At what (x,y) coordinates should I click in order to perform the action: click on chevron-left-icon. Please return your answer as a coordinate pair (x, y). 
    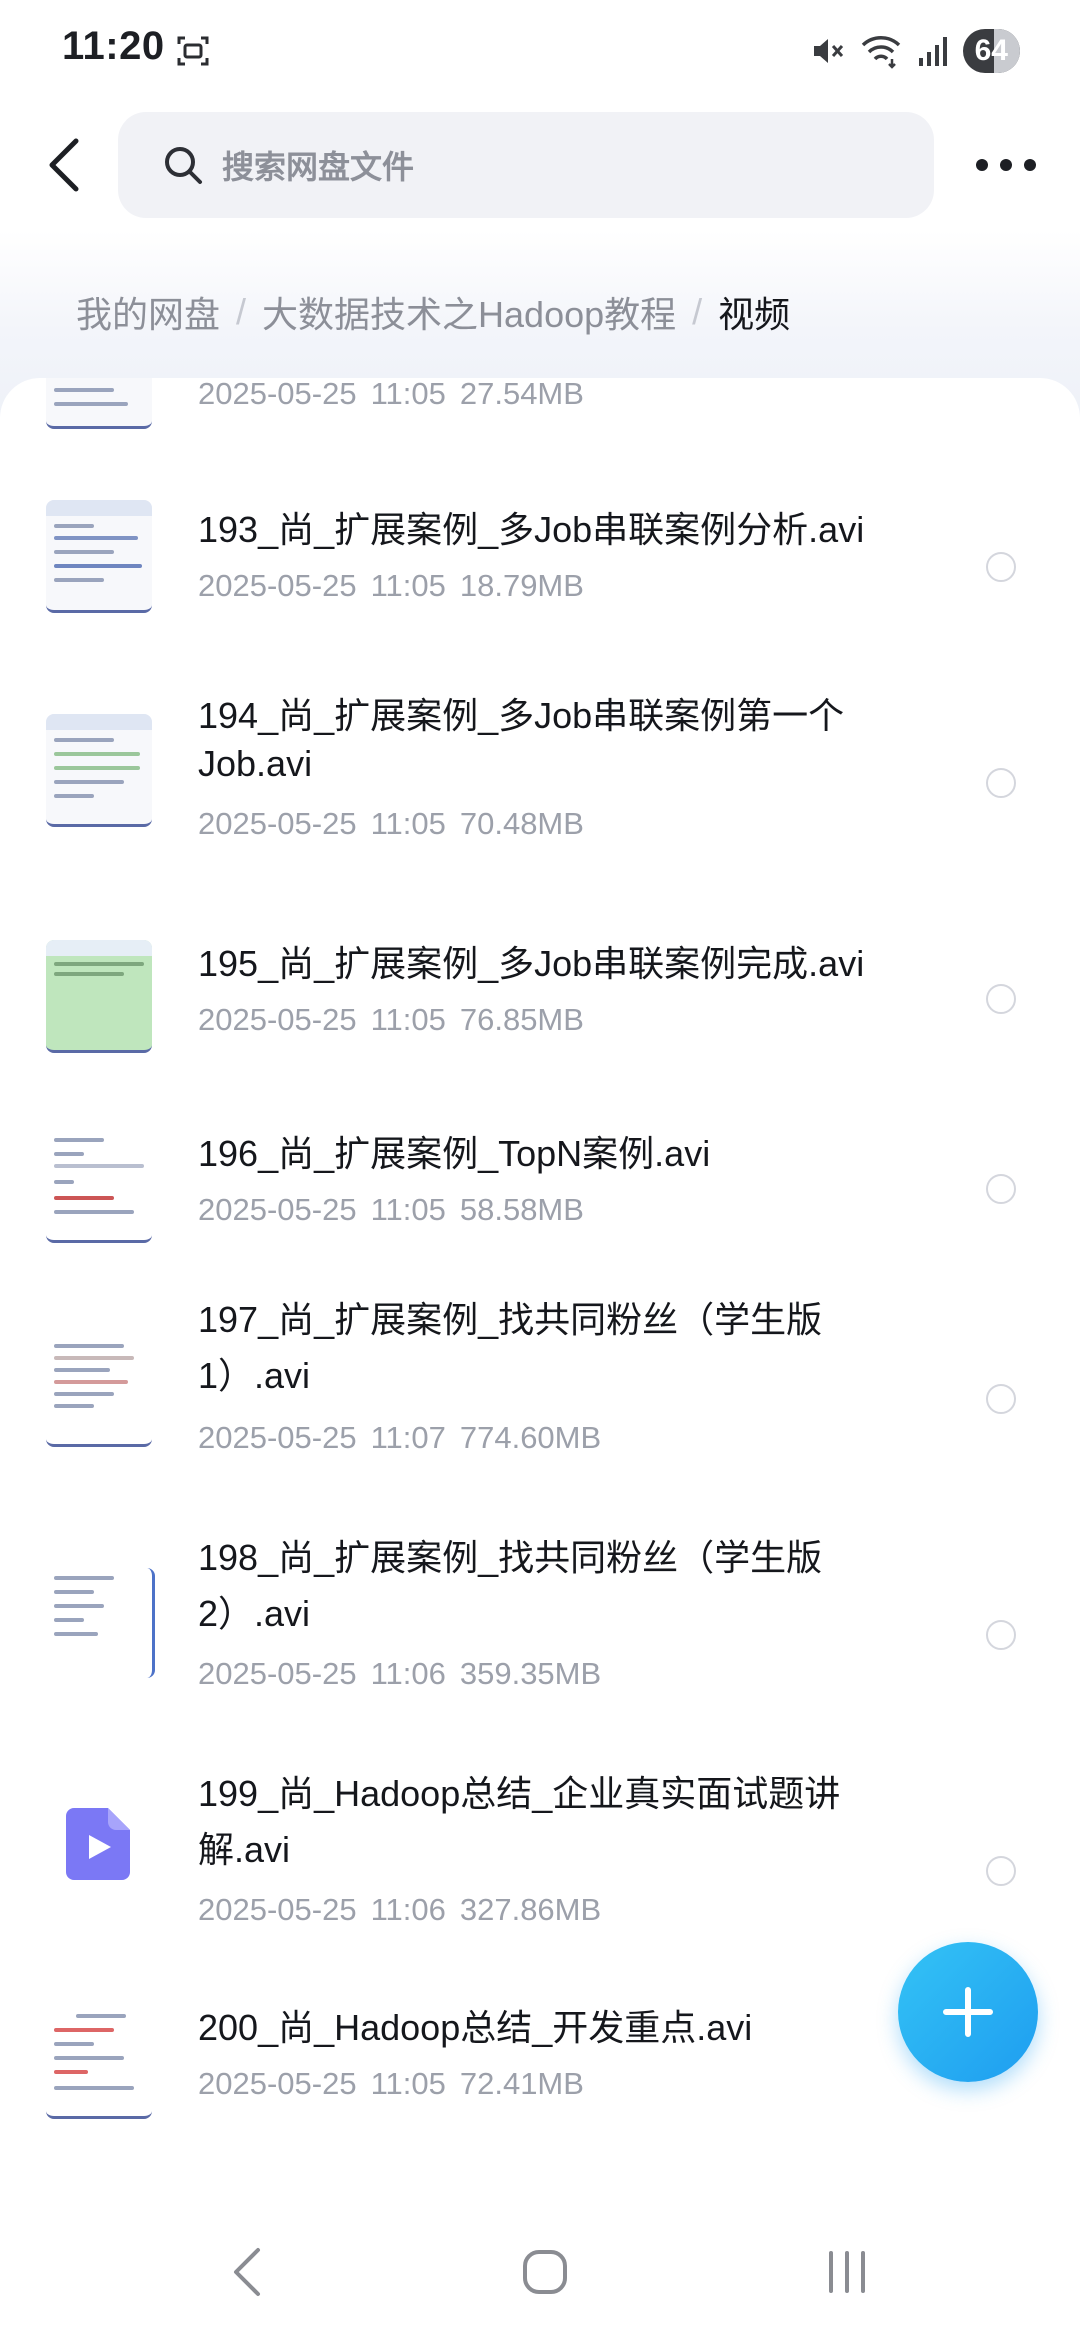
    Looking at the image, I should click on (64, 165).